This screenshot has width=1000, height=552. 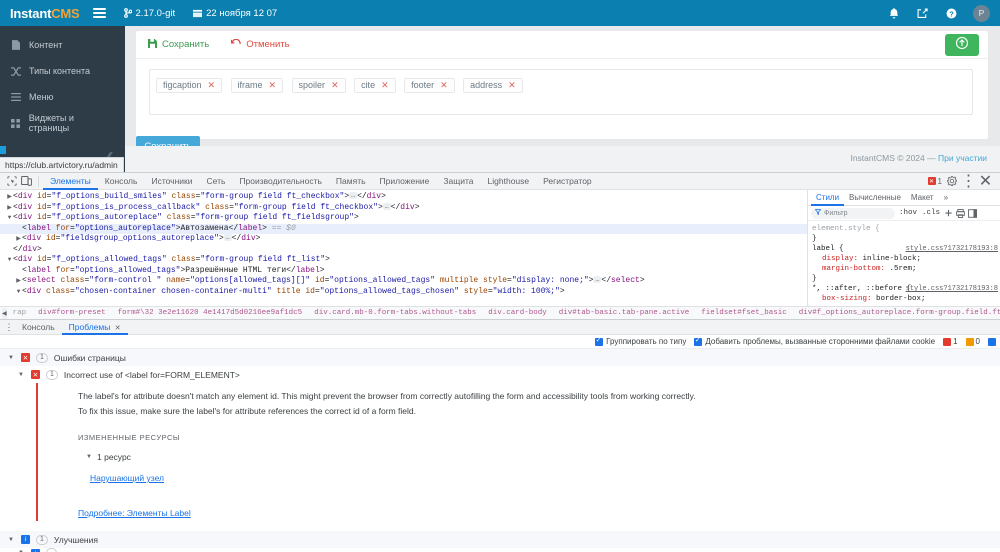 What do you see at coordinates (960, 213) in the screenshot?
I see `print-icon` at bounding box center [960, 213].